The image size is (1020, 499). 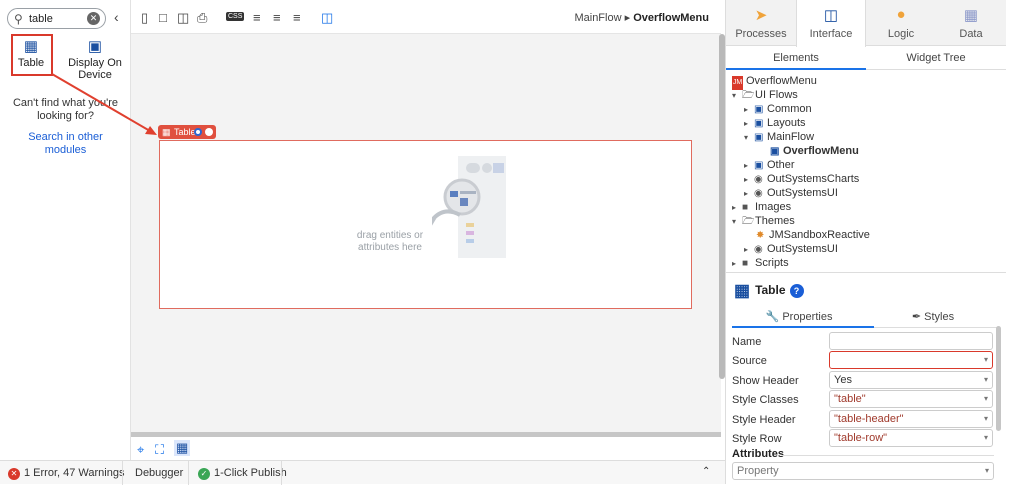 What do you see at coordinates (183, 18) in the screenshot?
I see `desktop-view-icon: ◫` at bounding box center [183, 18].